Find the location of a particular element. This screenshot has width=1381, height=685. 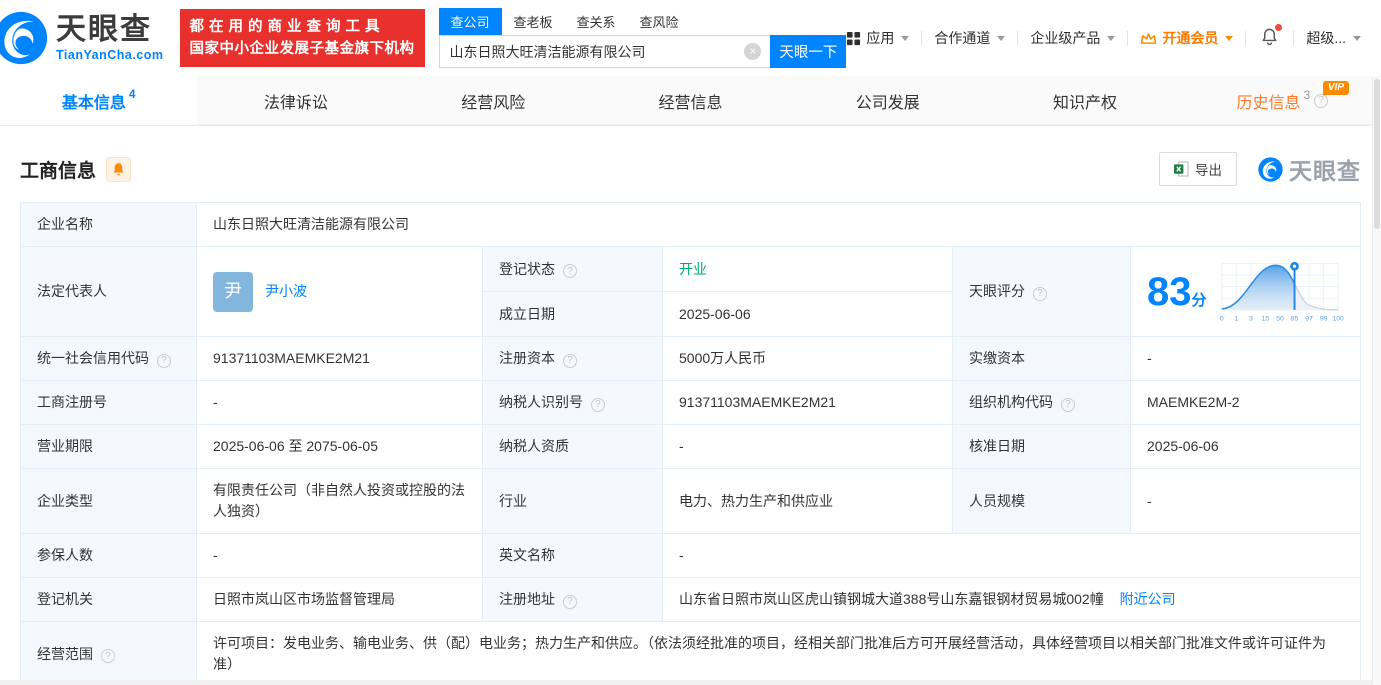

est-date-label: 成立日期 is located at coordinates (572, 314).